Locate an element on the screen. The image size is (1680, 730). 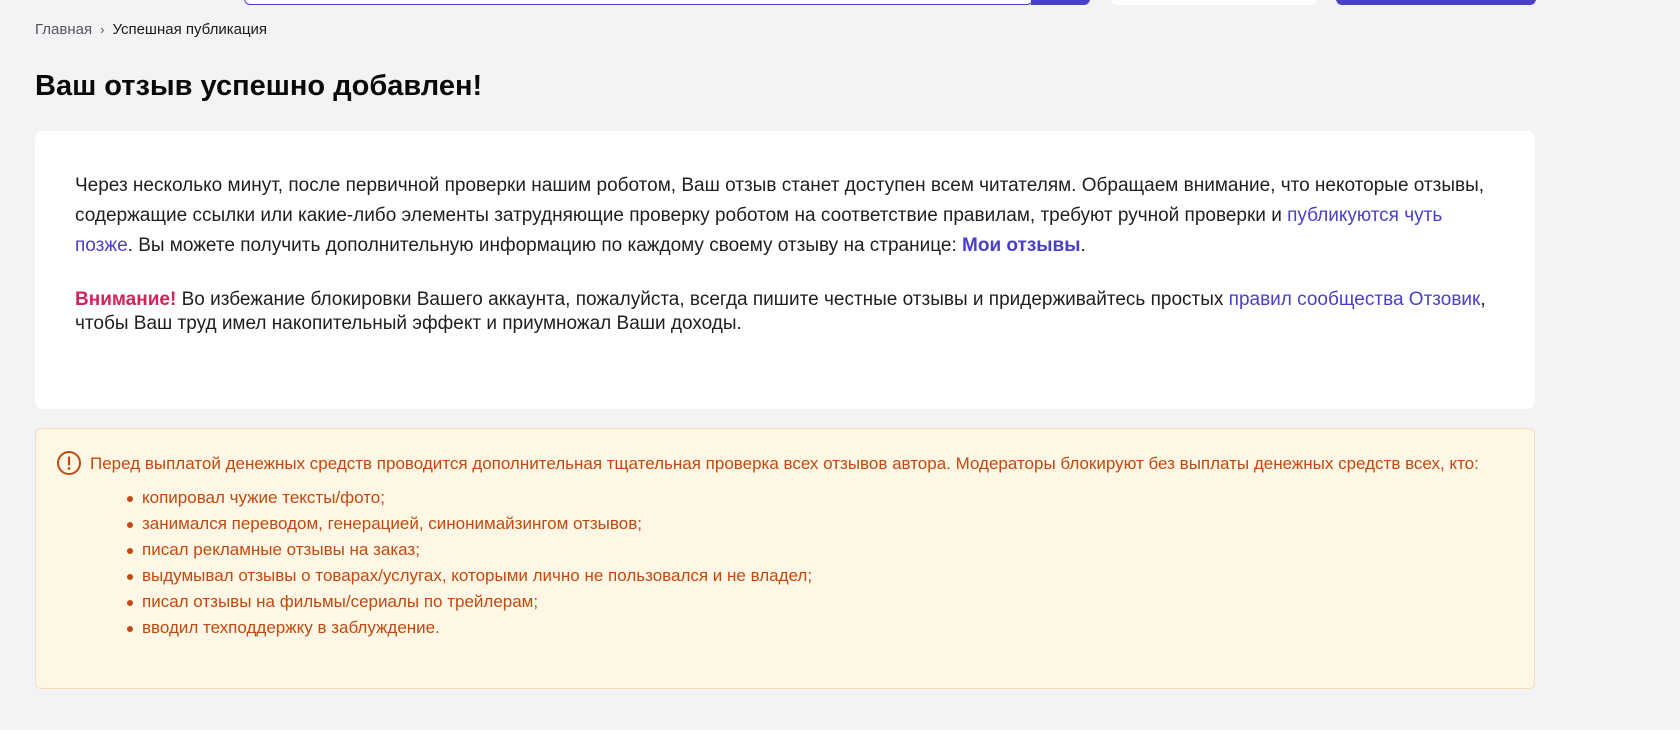
list-item: копировал чужие тексты/фото; is located at coordinates (820, 498).